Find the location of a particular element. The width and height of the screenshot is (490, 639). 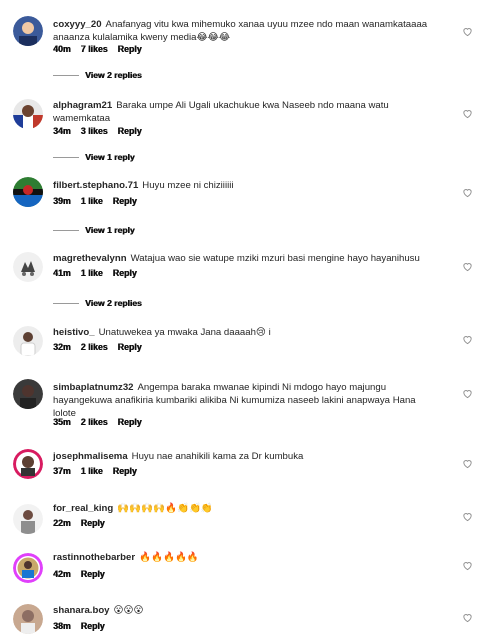

timestamp: 37m is located at coordinates (62, 471).